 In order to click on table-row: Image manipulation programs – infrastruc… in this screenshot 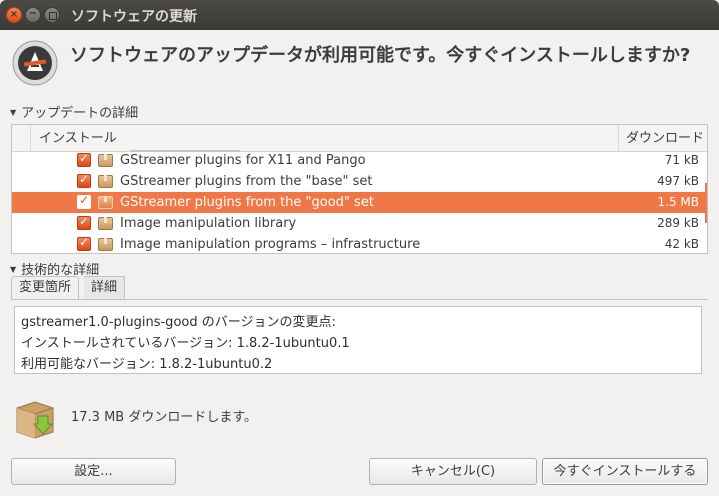, I will do `click(359, 243)`.